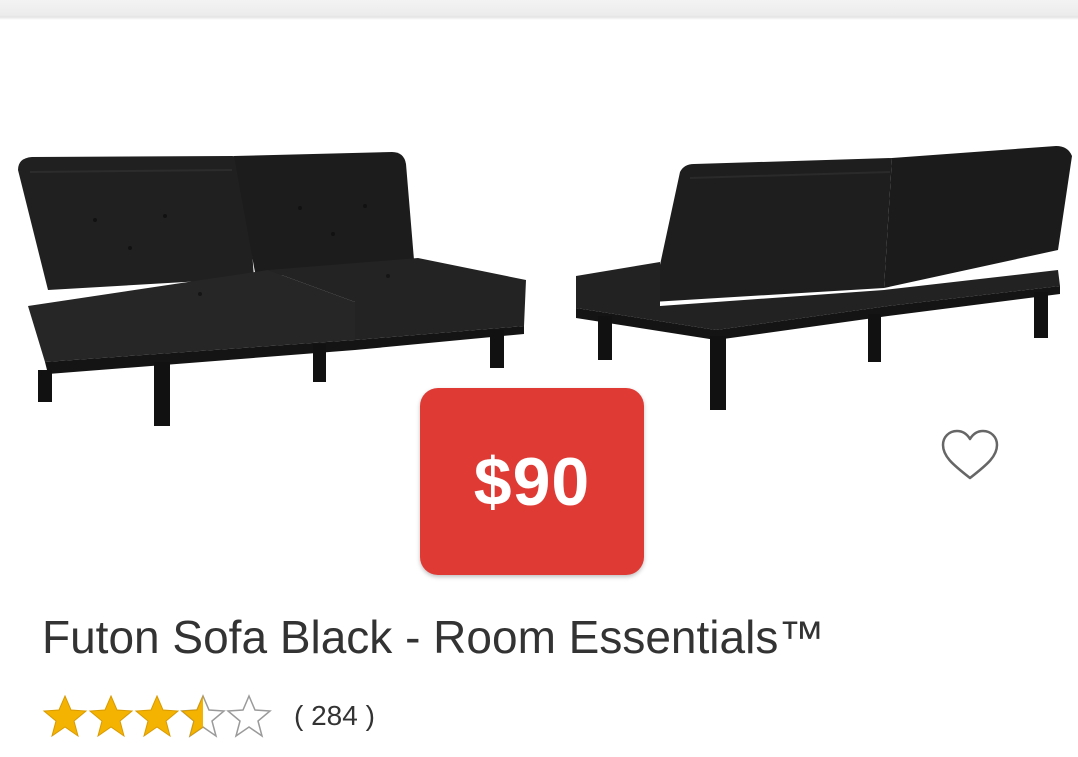  I want to click on favorite-button, so click(970, 456).